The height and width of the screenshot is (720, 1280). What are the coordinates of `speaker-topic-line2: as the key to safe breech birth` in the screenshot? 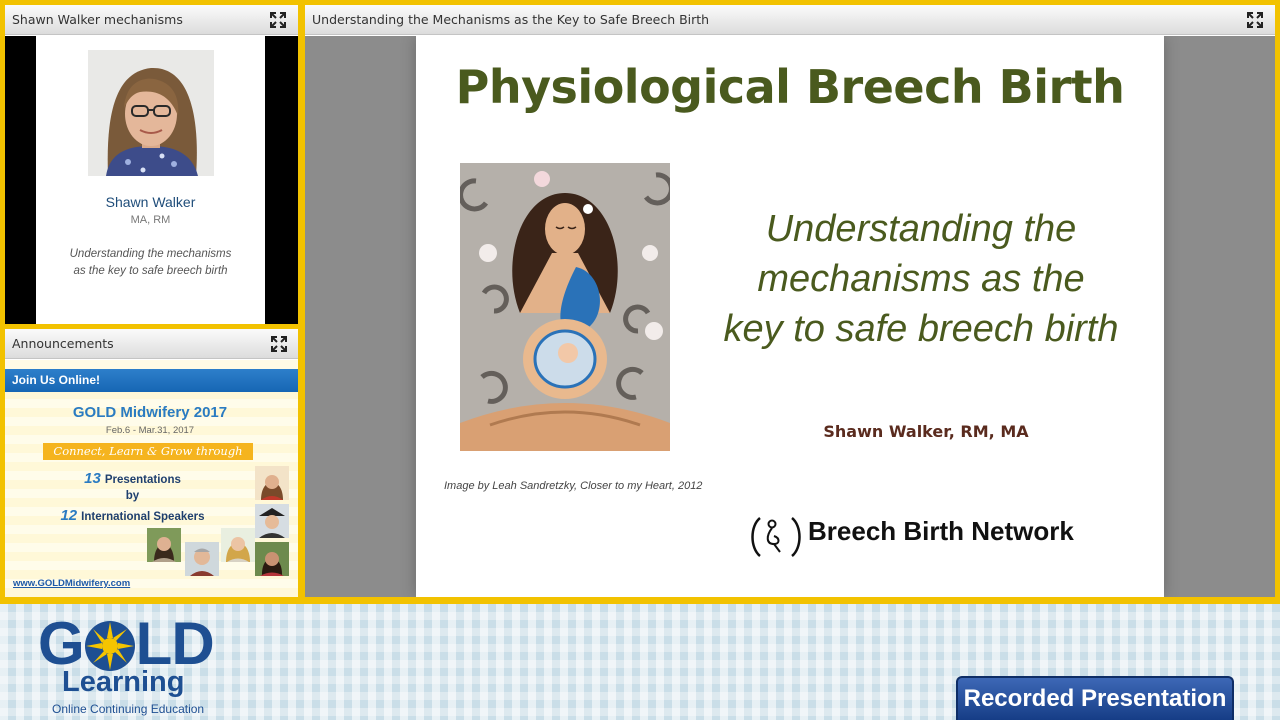 It's located at (150, 271).